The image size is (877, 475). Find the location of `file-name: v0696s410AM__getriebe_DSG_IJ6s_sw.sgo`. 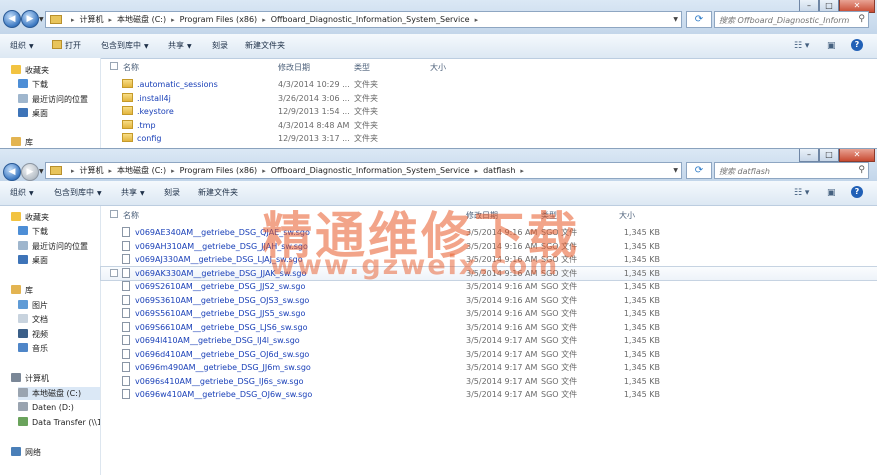

file-name: v0696s410AM__getriebe_DSG_IJ6s_sw.sgo is located at coordinates (213, 381).